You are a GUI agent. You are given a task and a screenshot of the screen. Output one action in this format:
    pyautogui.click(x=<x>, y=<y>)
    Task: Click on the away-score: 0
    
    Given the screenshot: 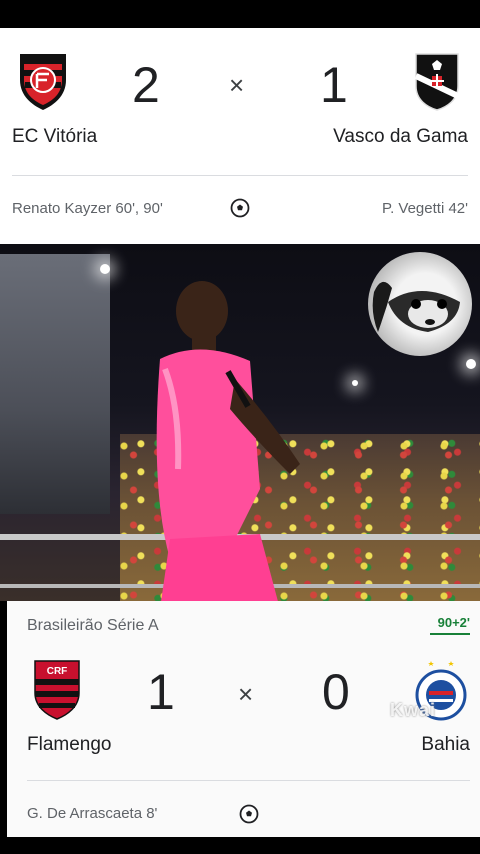 What is the action you would take?
    pyautogui.click(x=336, y=692)
    